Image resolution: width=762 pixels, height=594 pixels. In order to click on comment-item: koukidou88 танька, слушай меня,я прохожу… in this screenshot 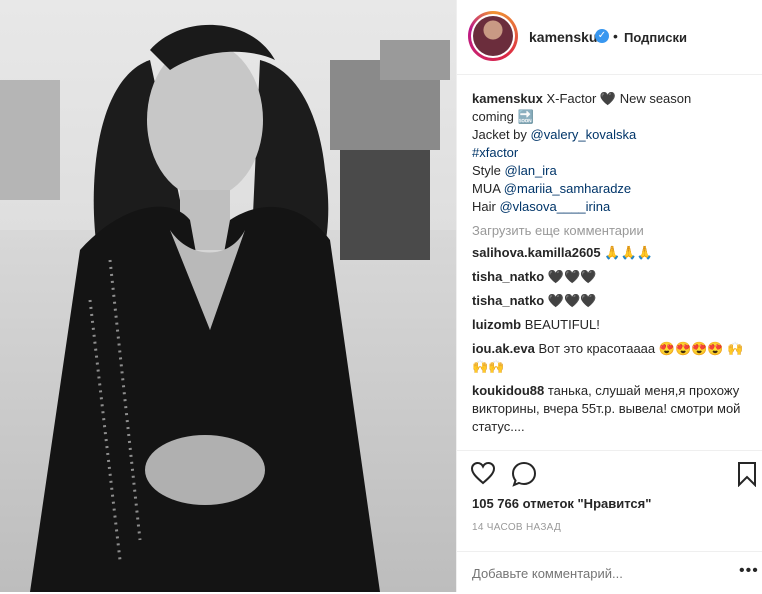, I will do `click(611, 409)`.